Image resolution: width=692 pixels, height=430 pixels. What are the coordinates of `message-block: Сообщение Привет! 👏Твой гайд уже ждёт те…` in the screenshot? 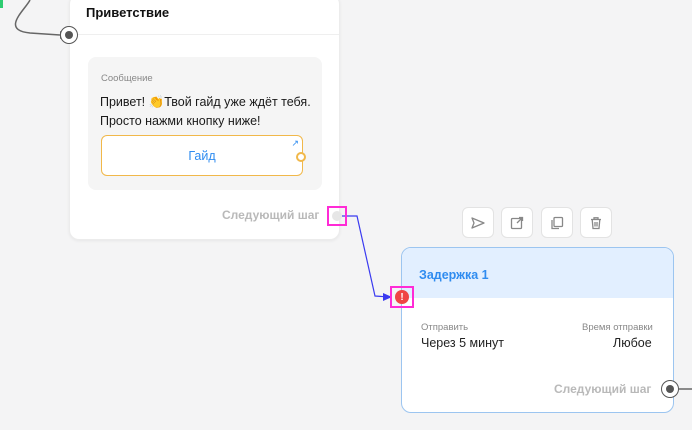 It's located at (205, 123).